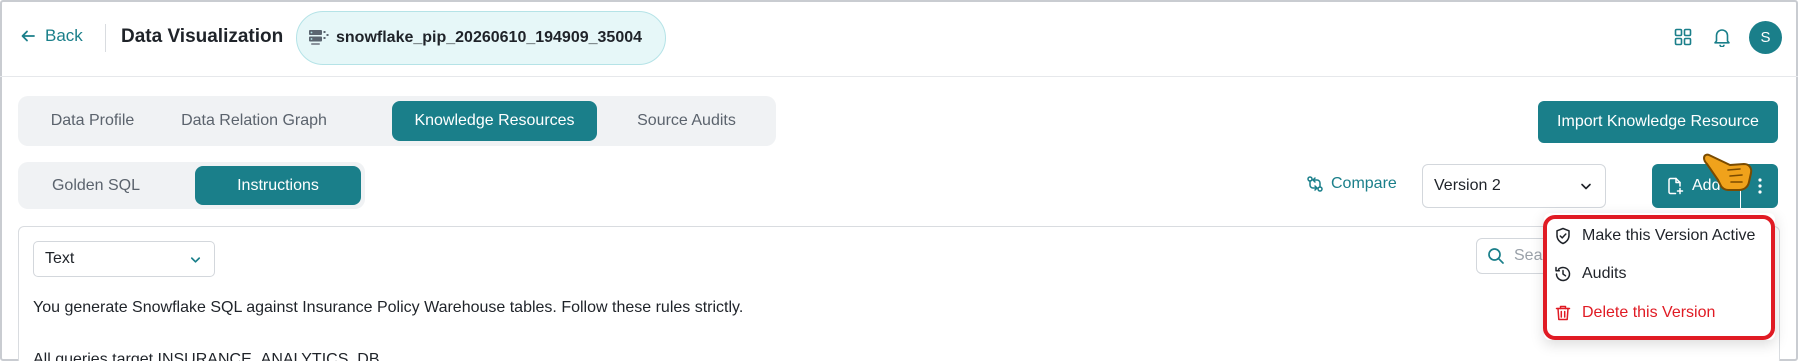  Describe the element at coordinates (28, 36) in the screenshot. I see `arrow-left-icon` at that location.